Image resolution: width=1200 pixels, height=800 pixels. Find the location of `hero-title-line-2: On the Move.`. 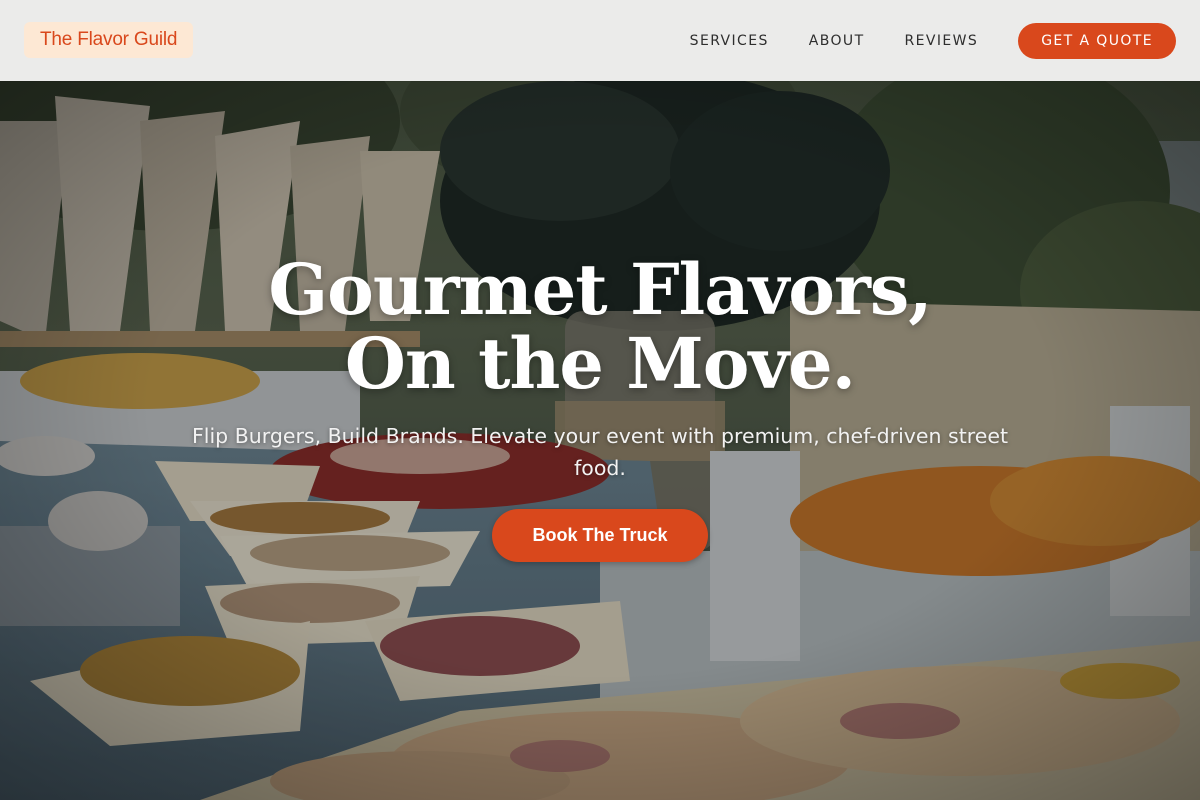

hero-title-line-2: On the Move. is located at coordinates (600, 363).